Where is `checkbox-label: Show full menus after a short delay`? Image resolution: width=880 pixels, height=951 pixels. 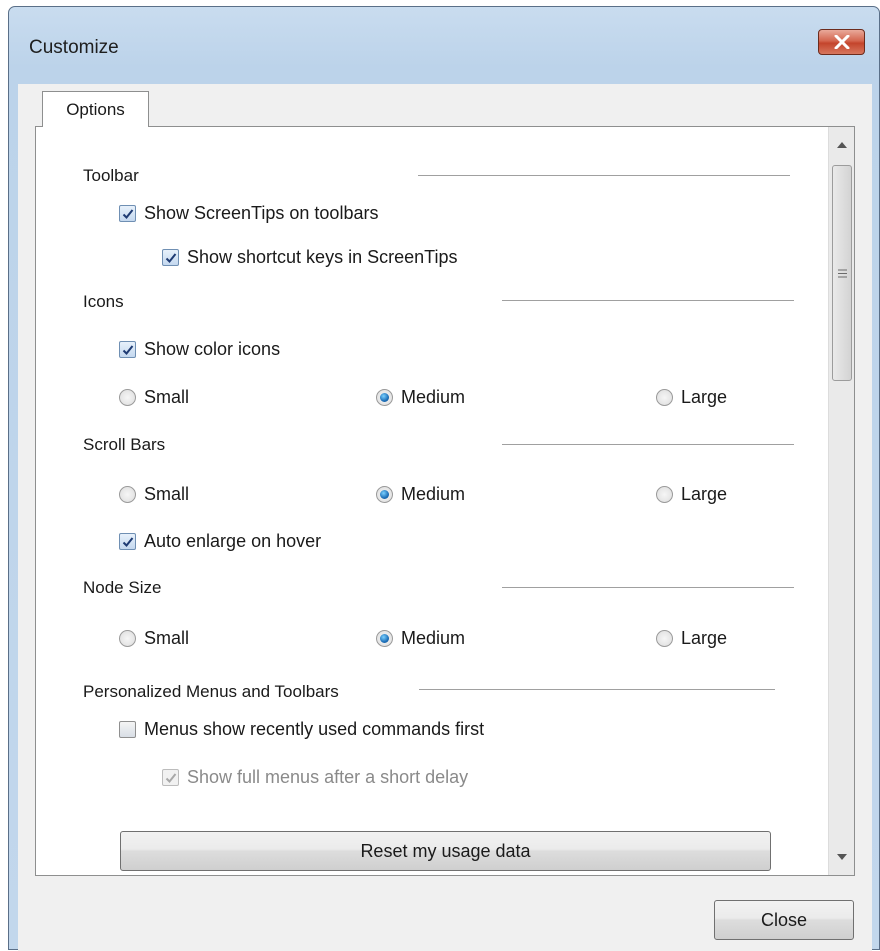
checkbox-label: Show full menus after a short delay is located at coordinates (328, 777).